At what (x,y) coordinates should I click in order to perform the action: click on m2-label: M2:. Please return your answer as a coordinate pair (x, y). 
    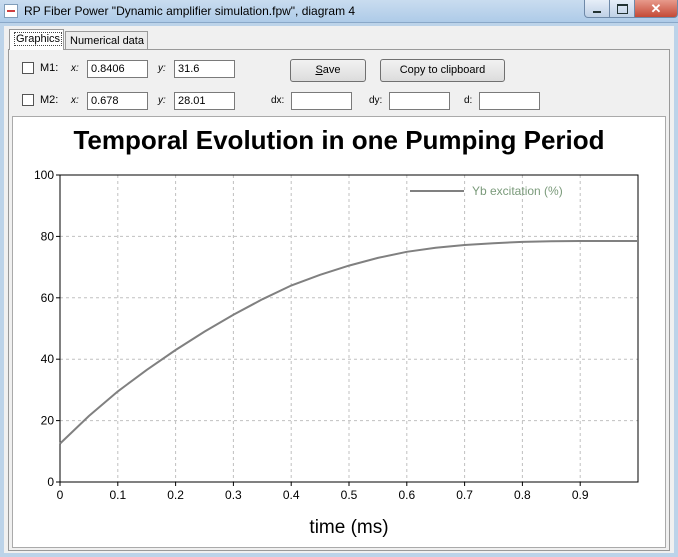
    Looking at the image, I should click on (49, 100).